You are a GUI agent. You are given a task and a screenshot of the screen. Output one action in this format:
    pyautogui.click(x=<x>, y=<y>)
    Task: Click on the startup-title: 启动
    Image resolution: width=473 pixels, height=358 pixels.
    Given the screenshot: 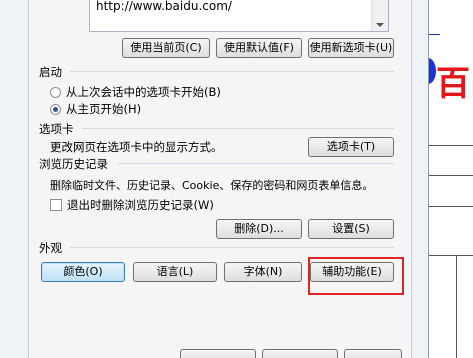 What is the action you would take?
    pyautogui.click(x=50, y=72)
    